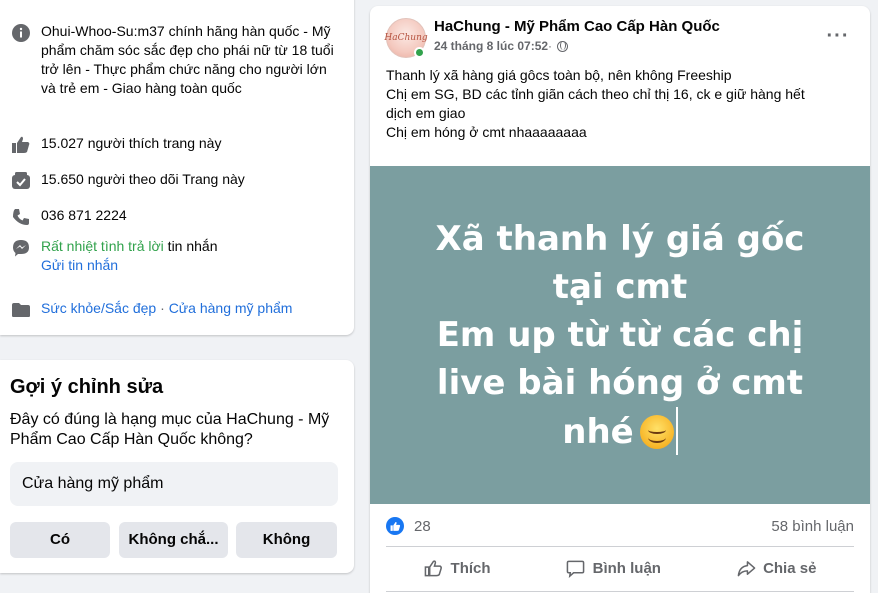 This screenshot has width=878, height=593. Describe the element at coordinates (175, 217) in the screenshot. I see `intro-phone-row: 036 871 2224` at that location.